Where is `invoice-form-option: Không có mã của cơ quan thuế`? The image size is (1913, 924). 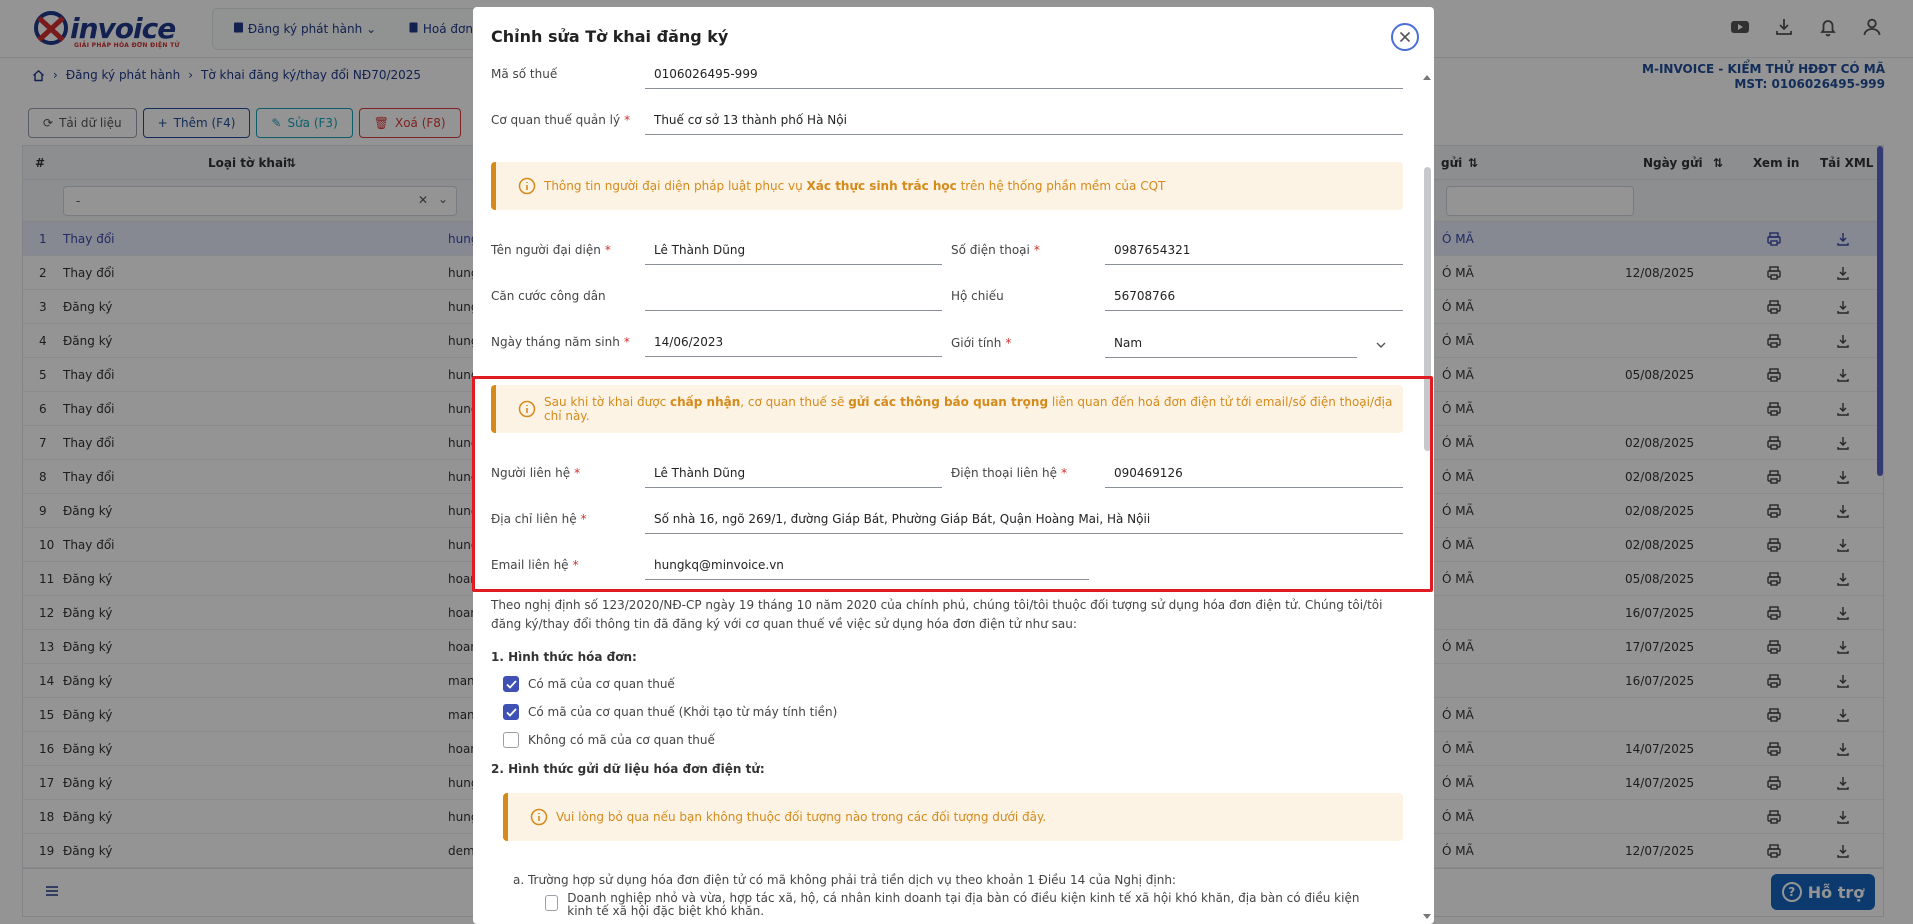
invoice-form-option: Không có mã của cơ quan thuế is located at coordinates (609, 740).